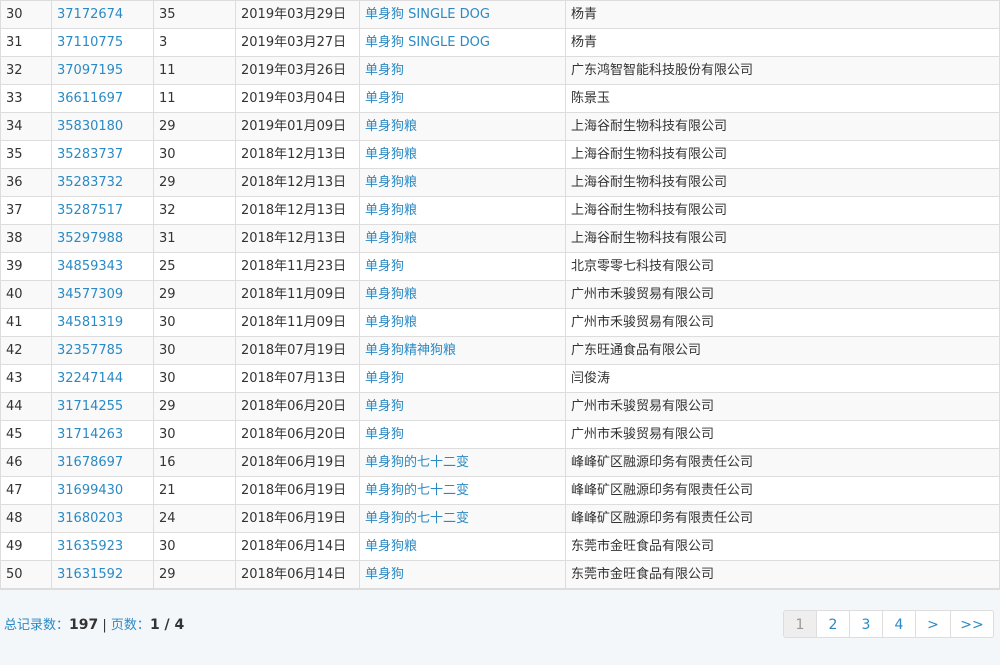 The image size is (1000, 665). What do you see at coordinates (90, 42) in the screenshot?
I see `registration-number-link: 37110775` at bounding box center [90, 42].